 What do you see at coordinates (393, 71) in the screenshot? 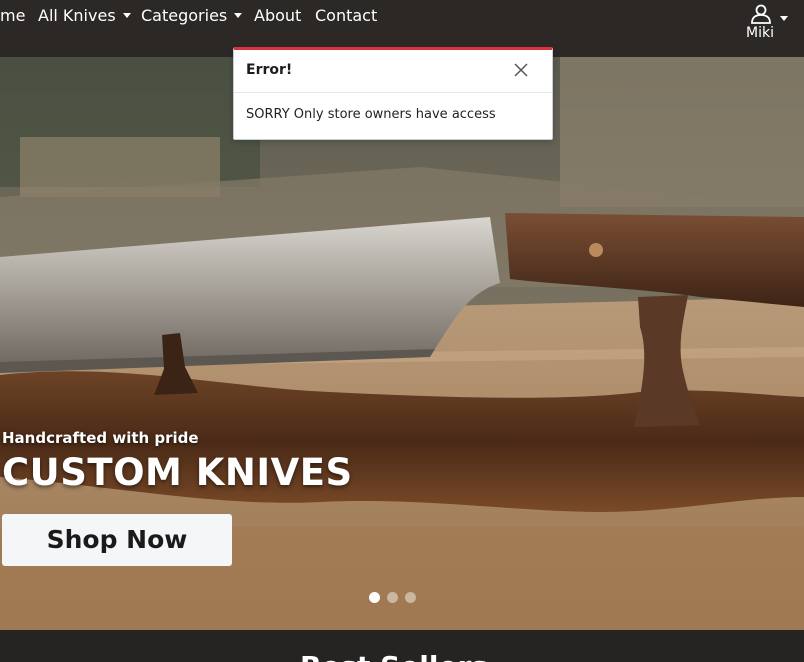
I see `toast-header: Error!` at bounding box center [393, 71].